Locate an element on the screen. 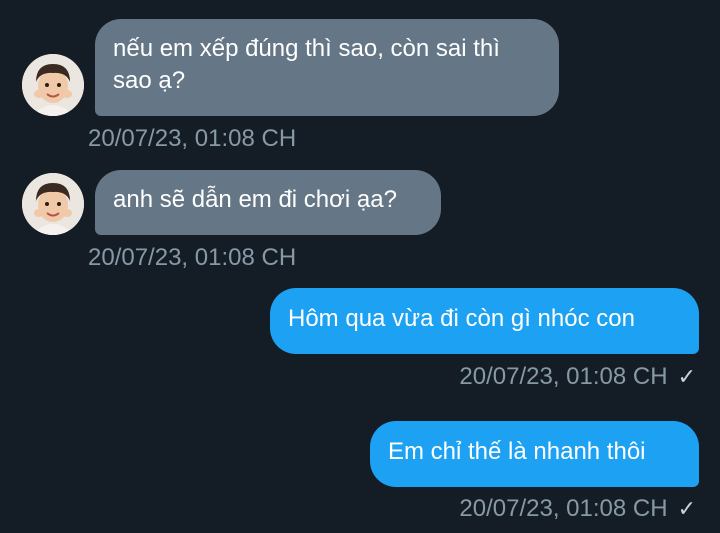 This screenshot has width=720, height=533. outgoing-message-bubble: Em chỉ thế là nhanh thôi is located at coordinates (534, 454).